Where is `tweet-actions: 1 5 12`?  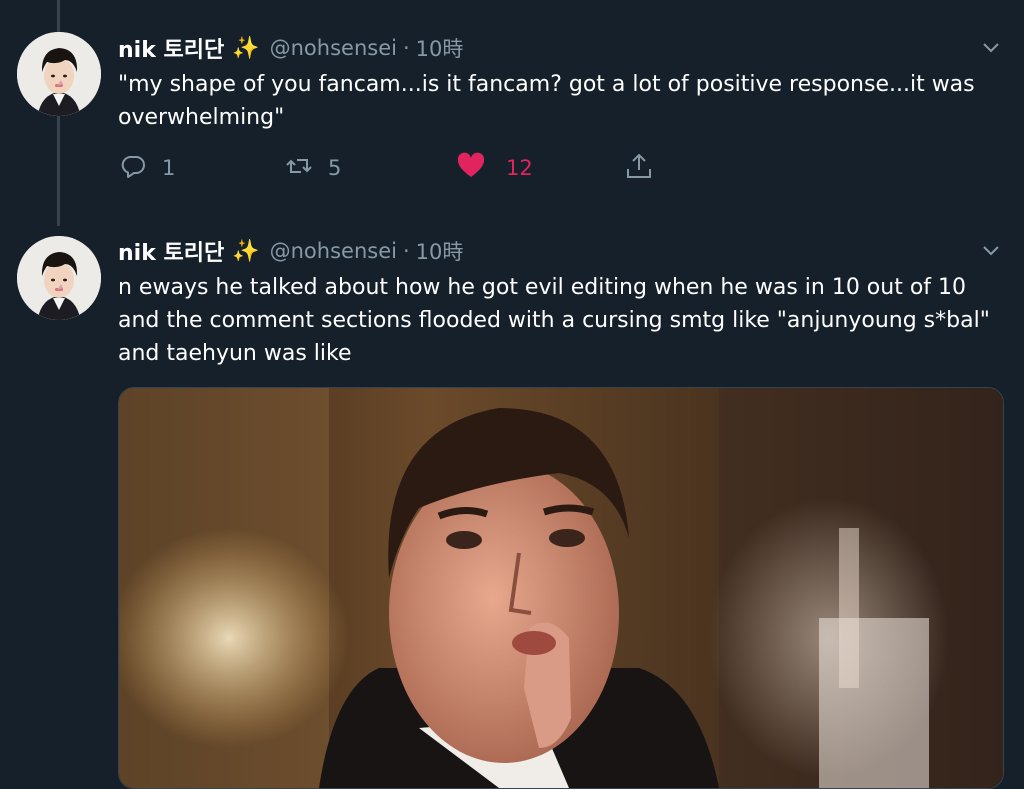 tweet-actions: 1 5 12 is located at coordinates (398, 168).